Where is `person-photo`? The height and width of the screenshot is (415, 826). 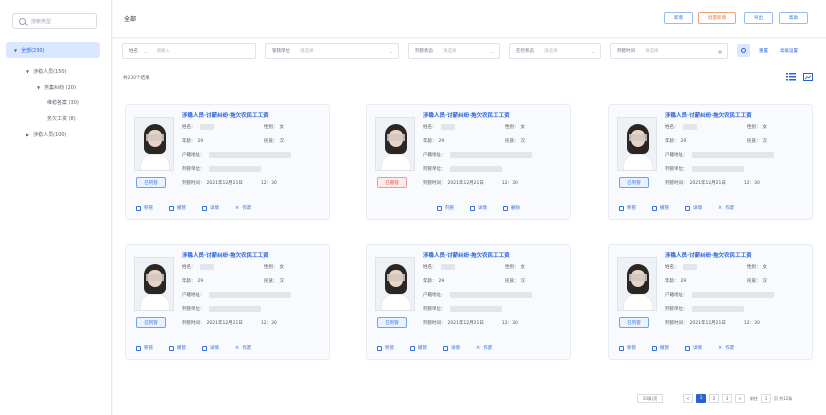
person-photo is located at coordinates (154, 284).